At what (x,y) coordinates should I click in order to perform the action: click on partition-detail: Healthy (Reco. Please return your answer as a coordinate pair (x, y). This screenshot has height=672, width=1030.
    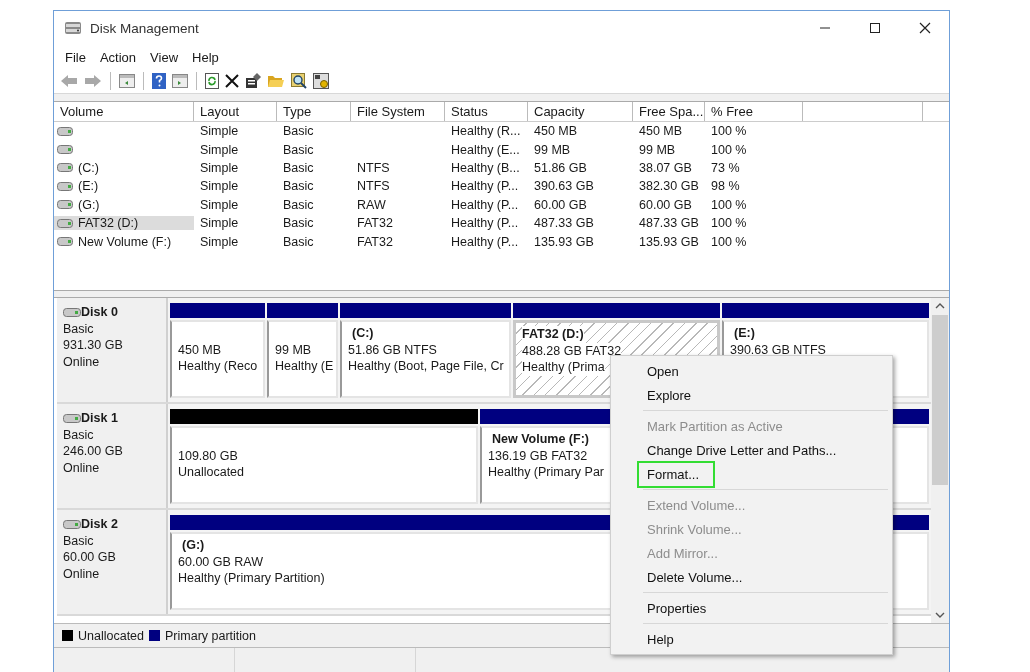
    Looking at the image, I should click on (218, 366).